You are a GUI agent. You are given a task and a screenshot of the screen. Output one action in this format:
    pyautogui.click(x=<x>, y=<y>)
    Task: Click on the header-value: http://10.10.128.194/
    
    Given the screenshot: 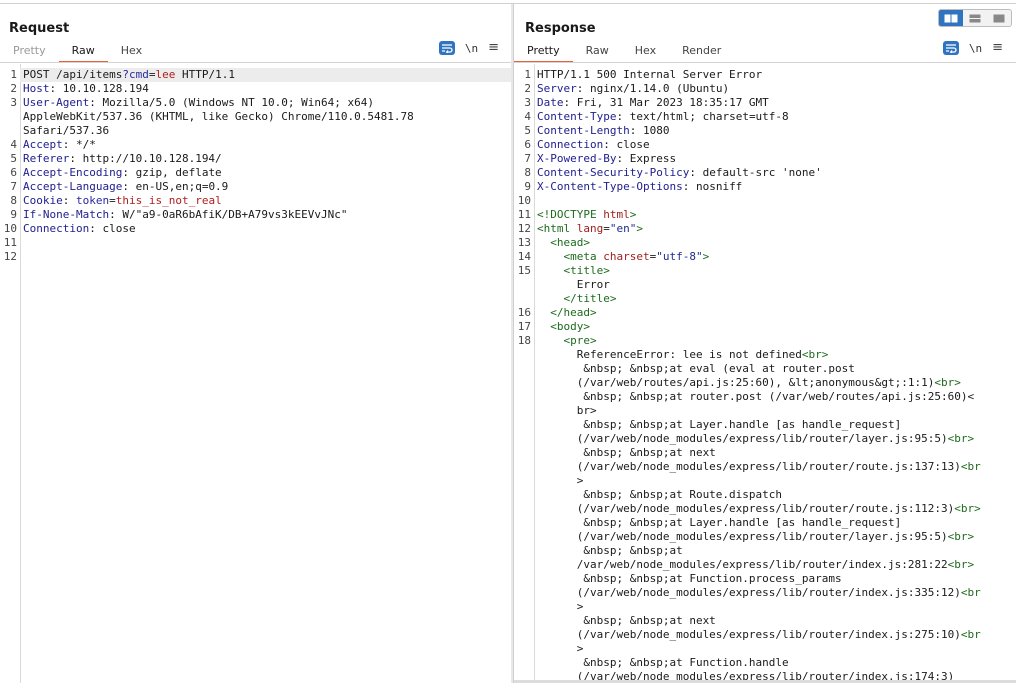 What is the action you would take?
    pyautogui.click(x=148, y=158)
    